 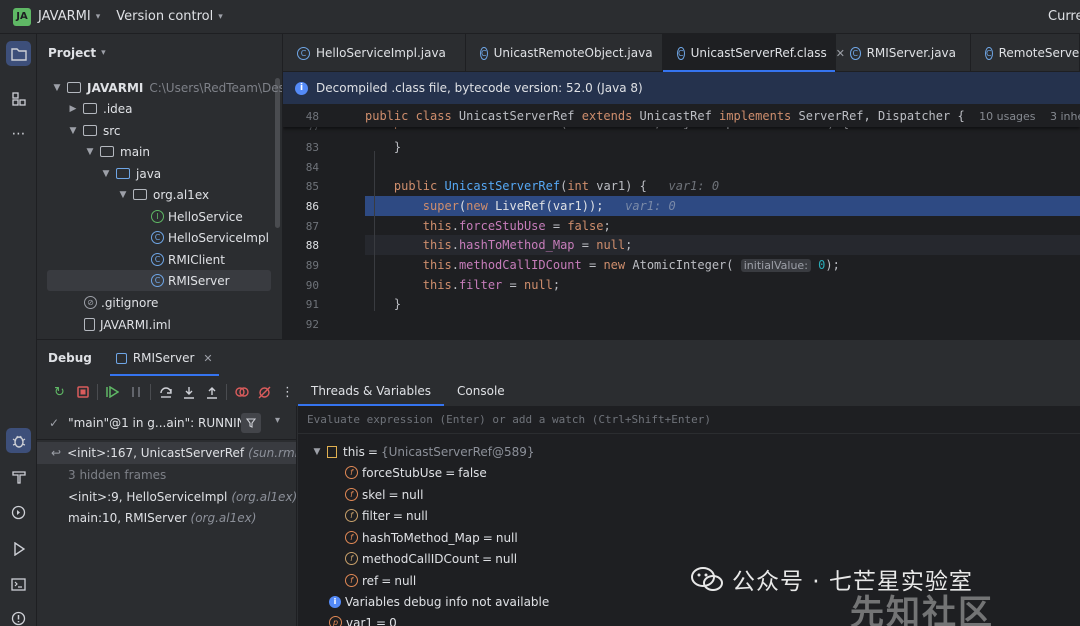 What do you see at coordinates (707, 579) in the screenshot?
I see `wechat-logo-icon` at bounding box center [707, 579].